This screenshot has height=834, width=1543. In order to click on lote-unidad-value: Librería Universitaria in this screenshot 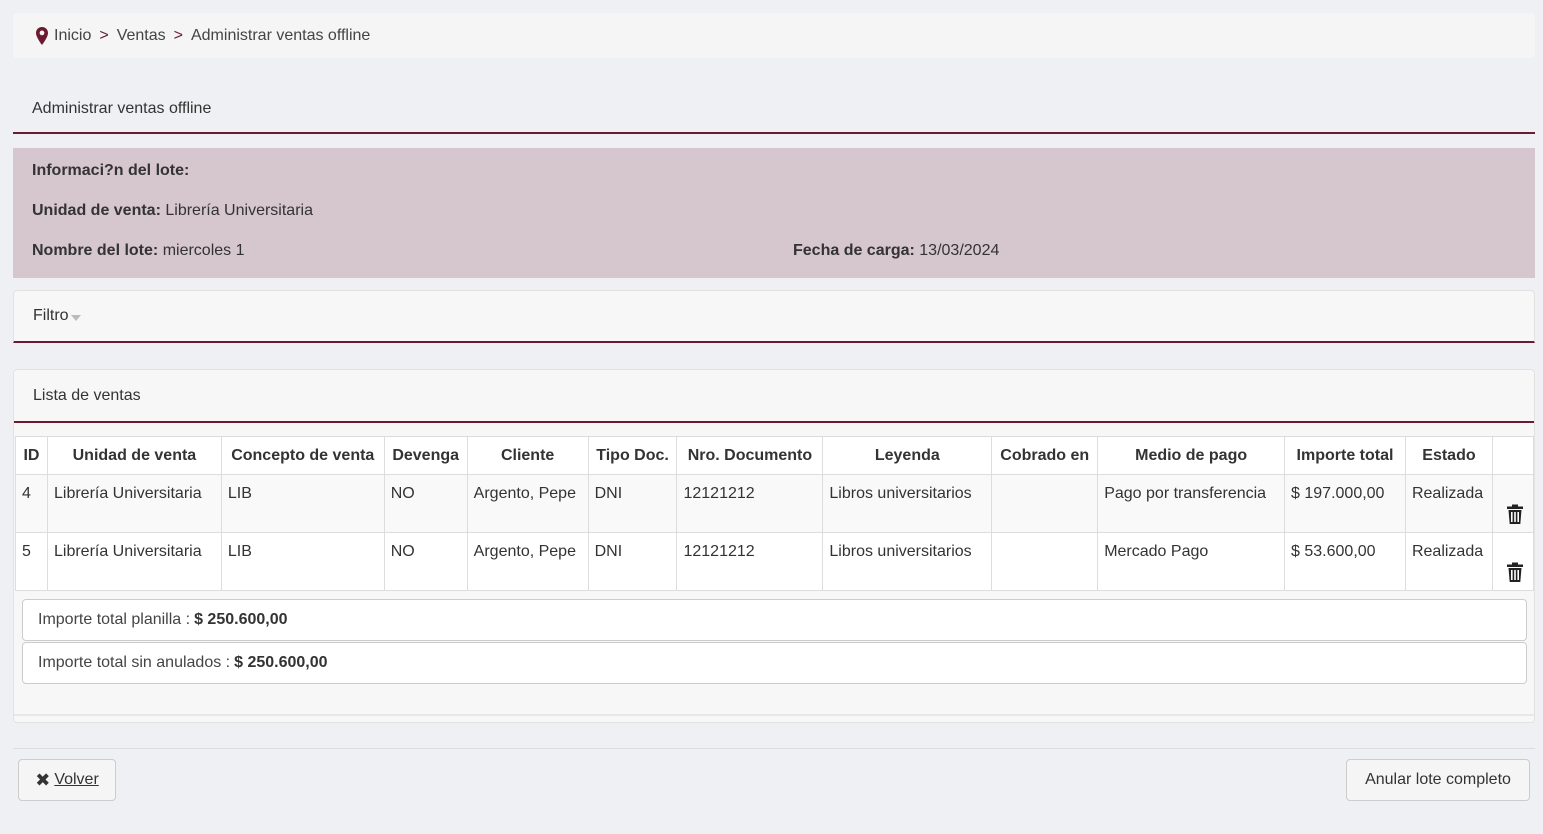, I will do `click(239, 210)`.